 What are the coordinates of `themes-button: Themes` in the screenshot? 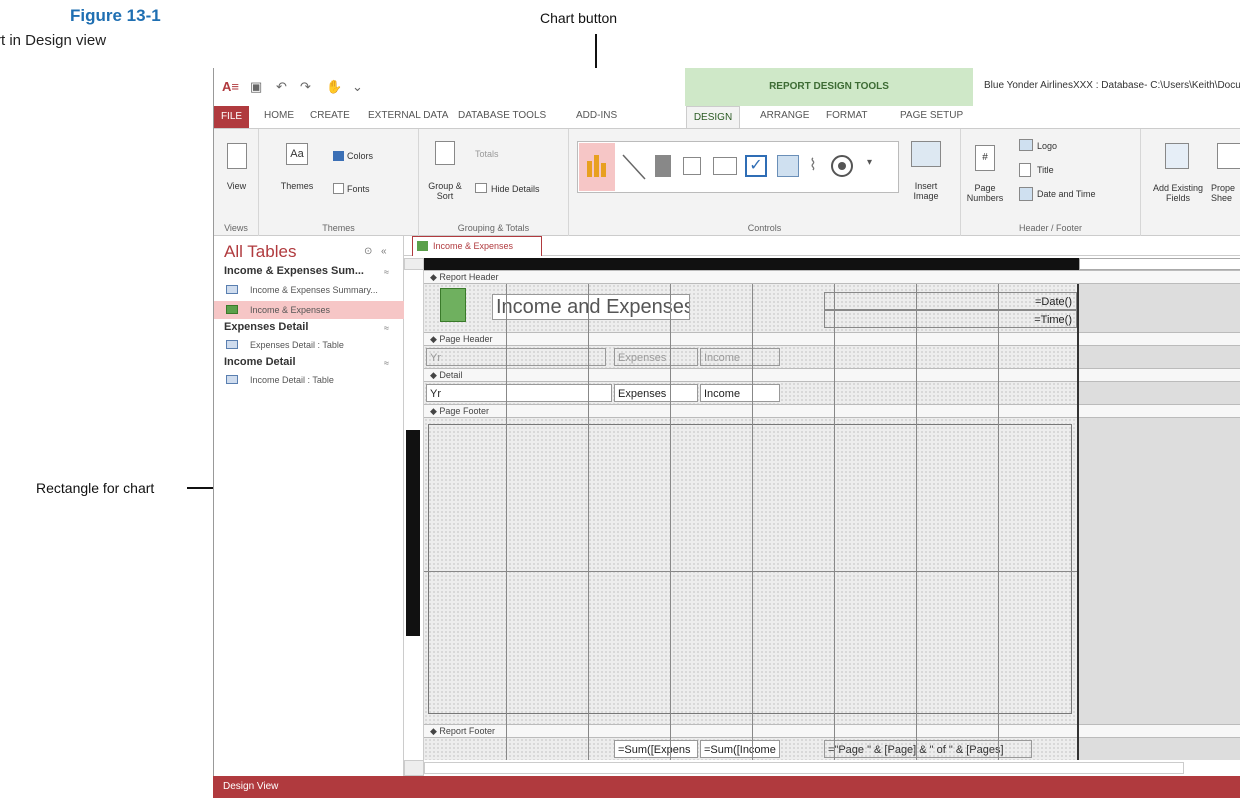 It's located at (297, 186).